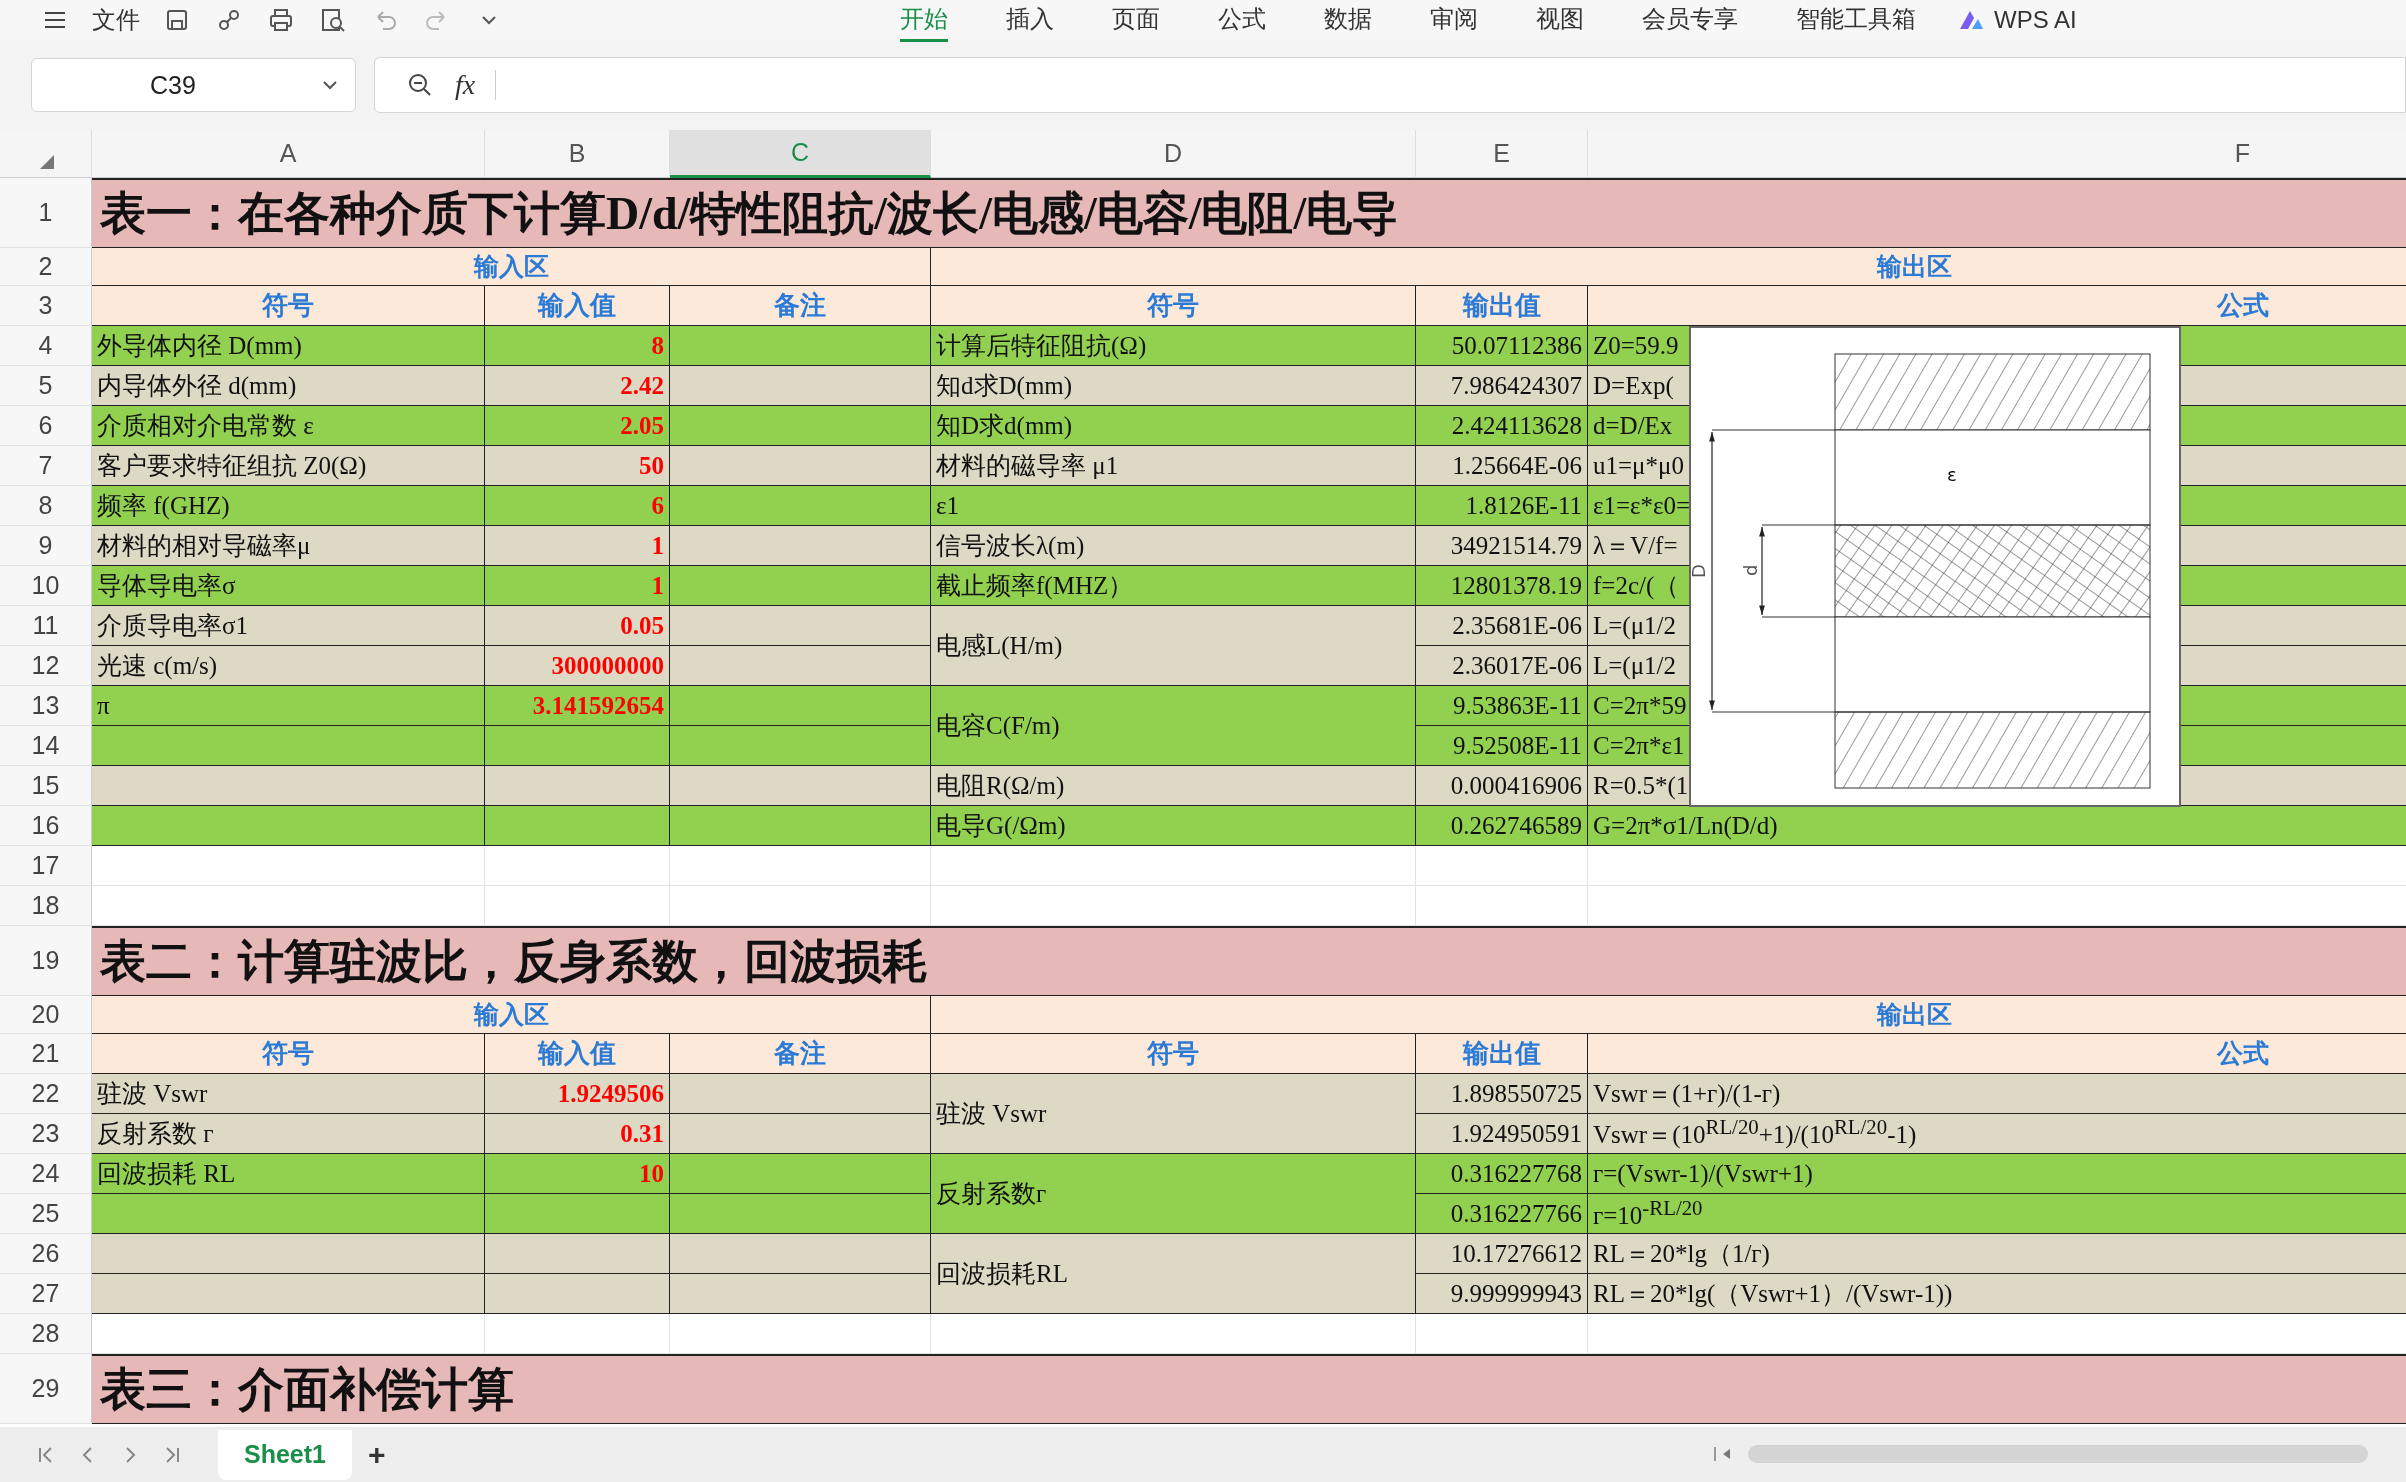 This screenshot has height=1482, width=2406. Describe the element at coordinates (46, 1174) in the screenshot. I see `row-number: 24` at that location.